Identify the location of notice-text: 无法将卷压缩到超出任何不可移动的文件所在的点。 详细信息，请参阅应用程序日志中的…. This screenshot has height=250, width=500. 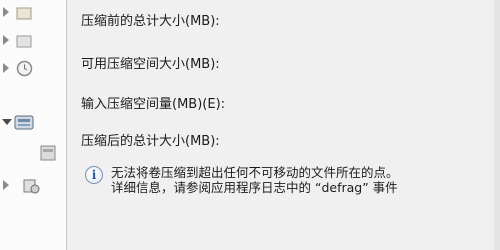
(305, 180).